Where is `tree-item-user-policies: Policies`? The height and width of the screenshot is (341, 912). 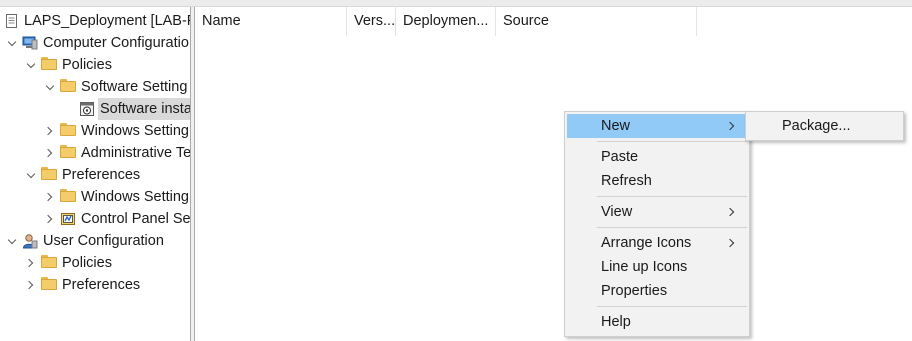 tree-item-user-policies: Policies is located at coordinates (95, 263).